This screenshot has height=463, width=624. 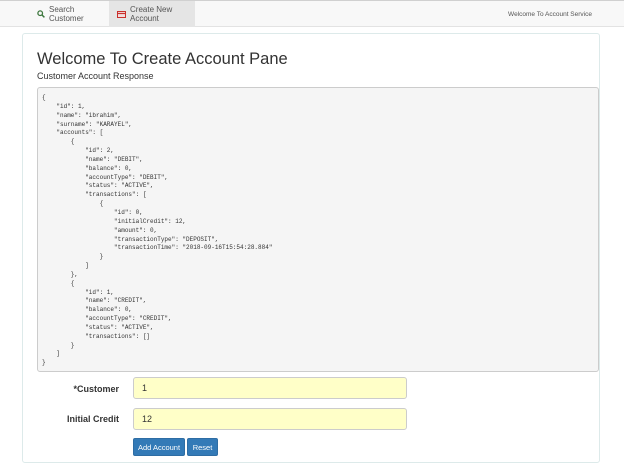 I want to click on tab-create-new-account-label: Create New Account, so click(x=151, y=14).